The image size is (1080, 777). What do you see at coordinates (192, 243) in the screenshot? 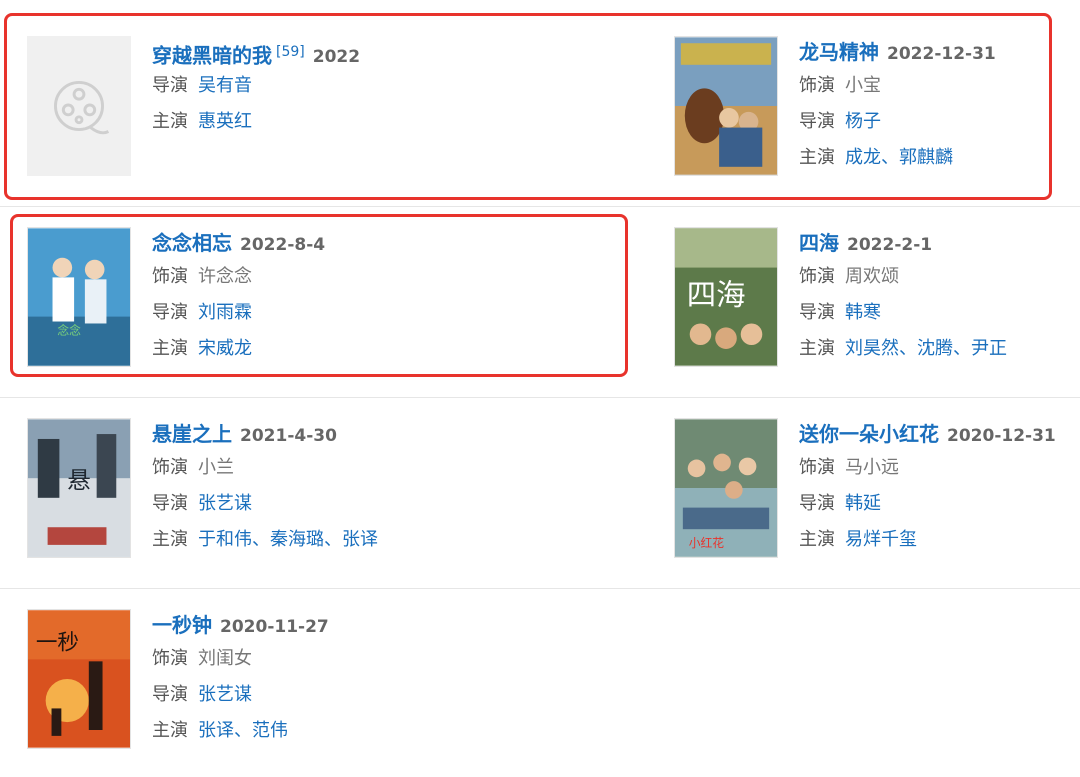
I see `movie-title-link: 念念相忘` at bounding box center [192, 243].